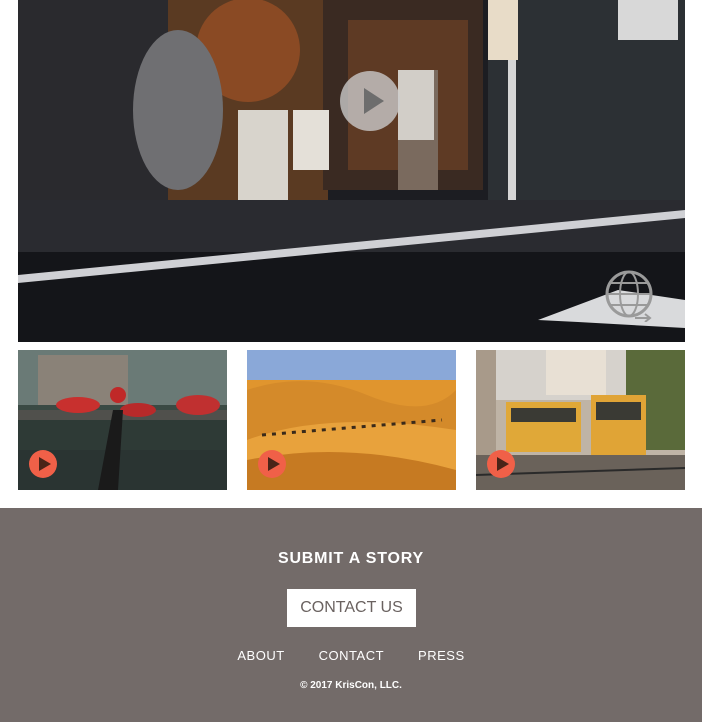  Describe the element at coordinates (441, 655) in the screenshot. I see `footer-link-press: PRESS` at that location.